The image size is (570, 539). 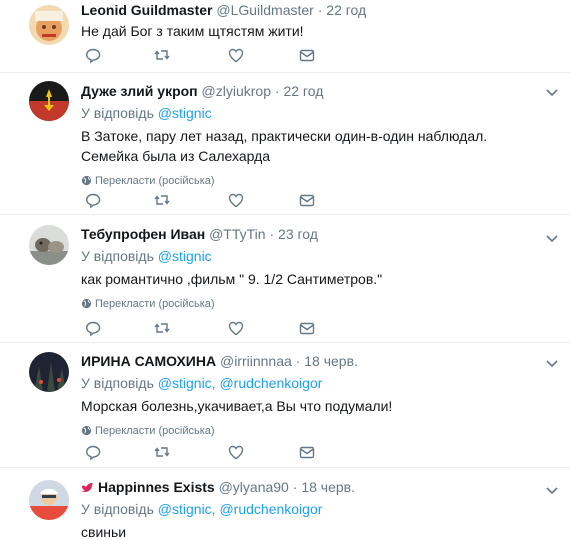 I want to click on author-username: @LGuildmaster, so click(x=264, y=10).